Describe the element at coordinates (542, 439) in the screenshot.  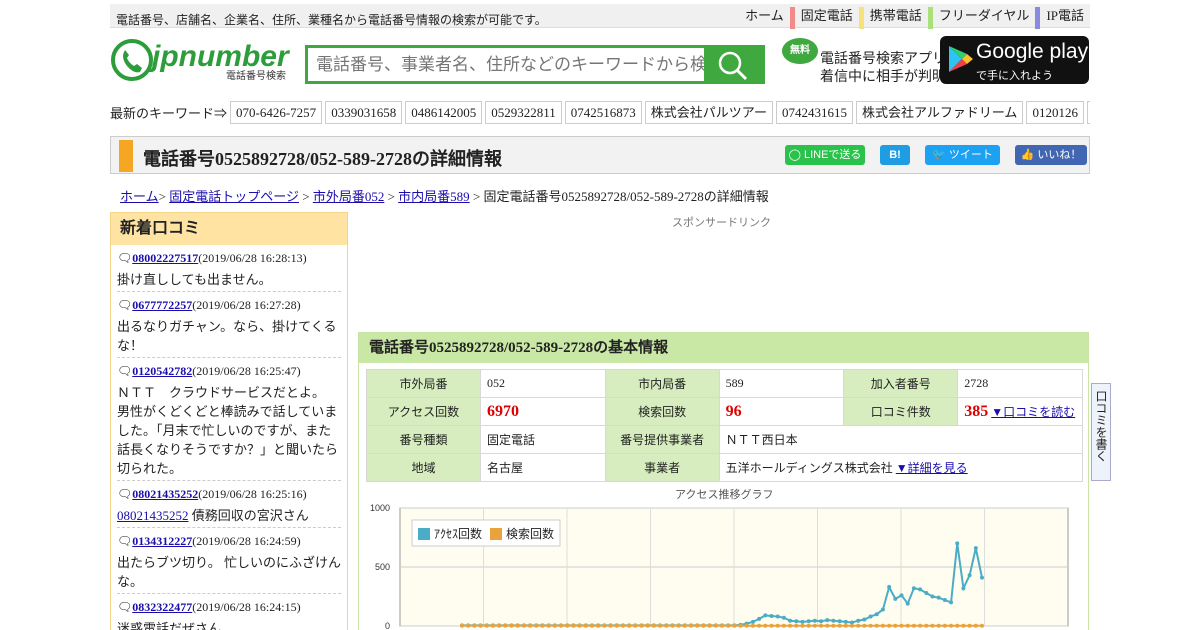
I see `info-value: 固定電話` at that location.